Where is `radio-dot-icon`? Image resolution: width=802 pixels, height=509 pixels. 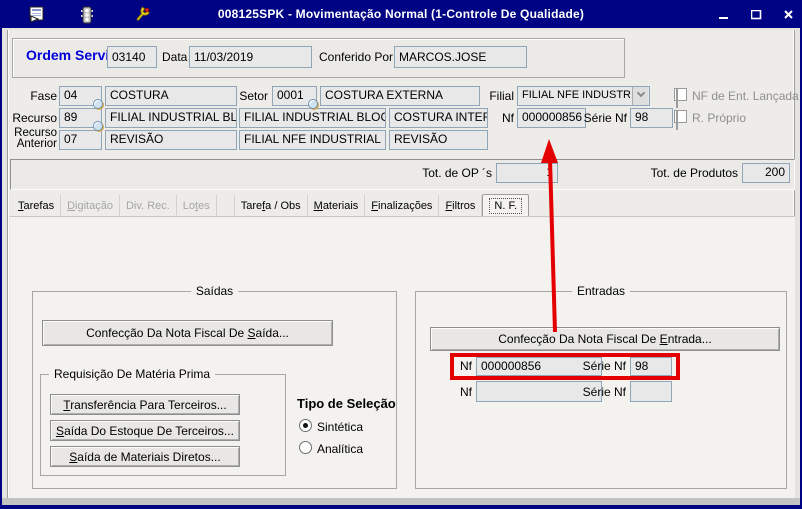 radio-dot-icon is located at coordinates (305, 425).